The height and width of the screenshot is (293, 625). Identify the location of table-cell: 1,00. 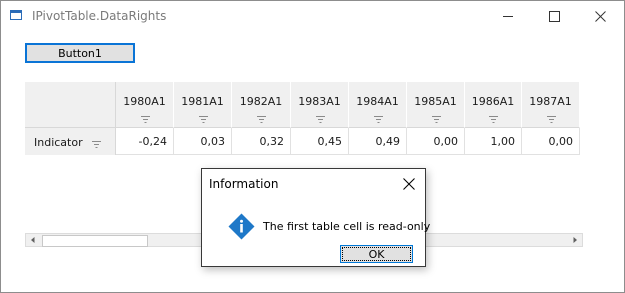
(493, 141).